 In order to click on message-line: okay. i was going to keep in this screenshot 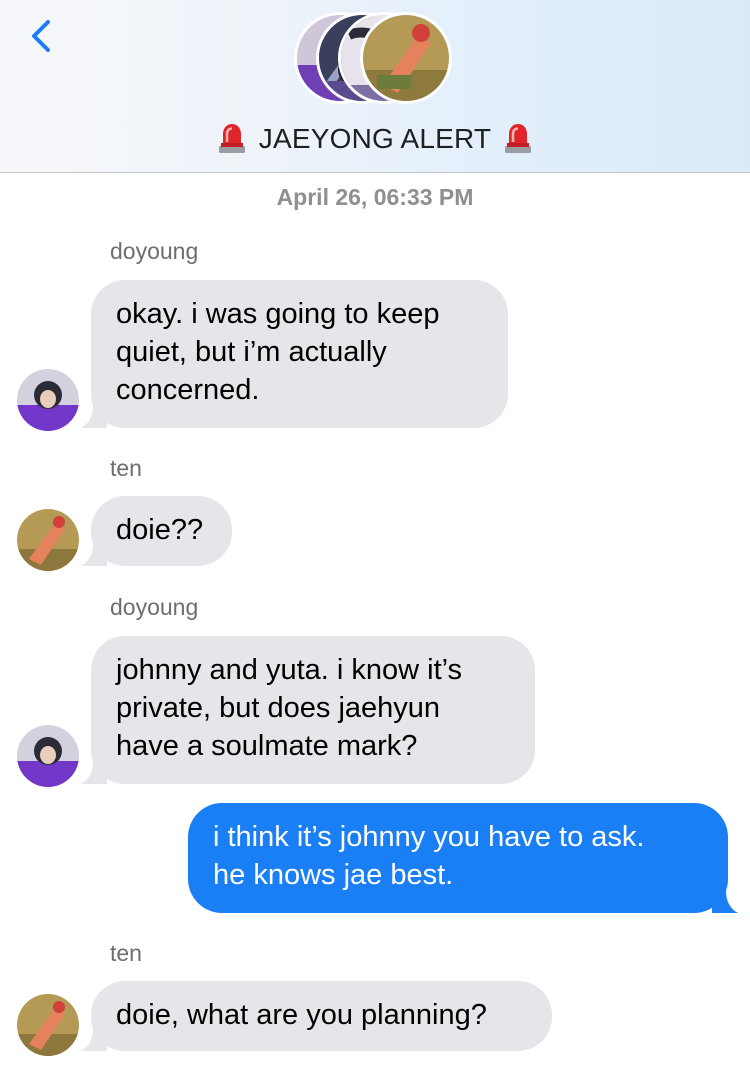, I will do `click(278, 314)`.